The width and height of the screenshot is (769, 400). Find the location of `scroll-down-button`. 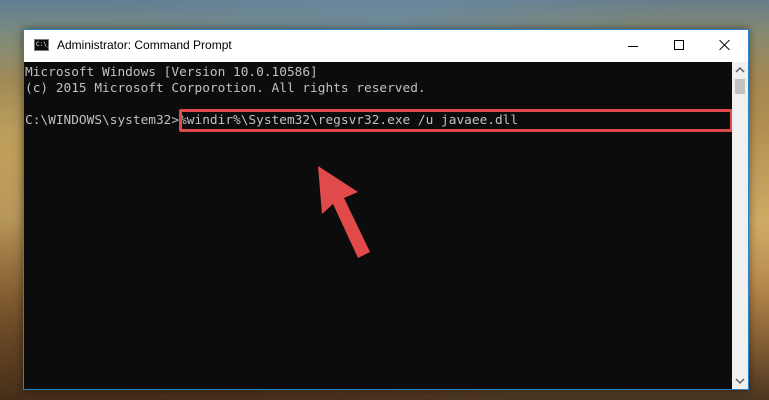

scroll-down-button is located at coordinates (740, 381).